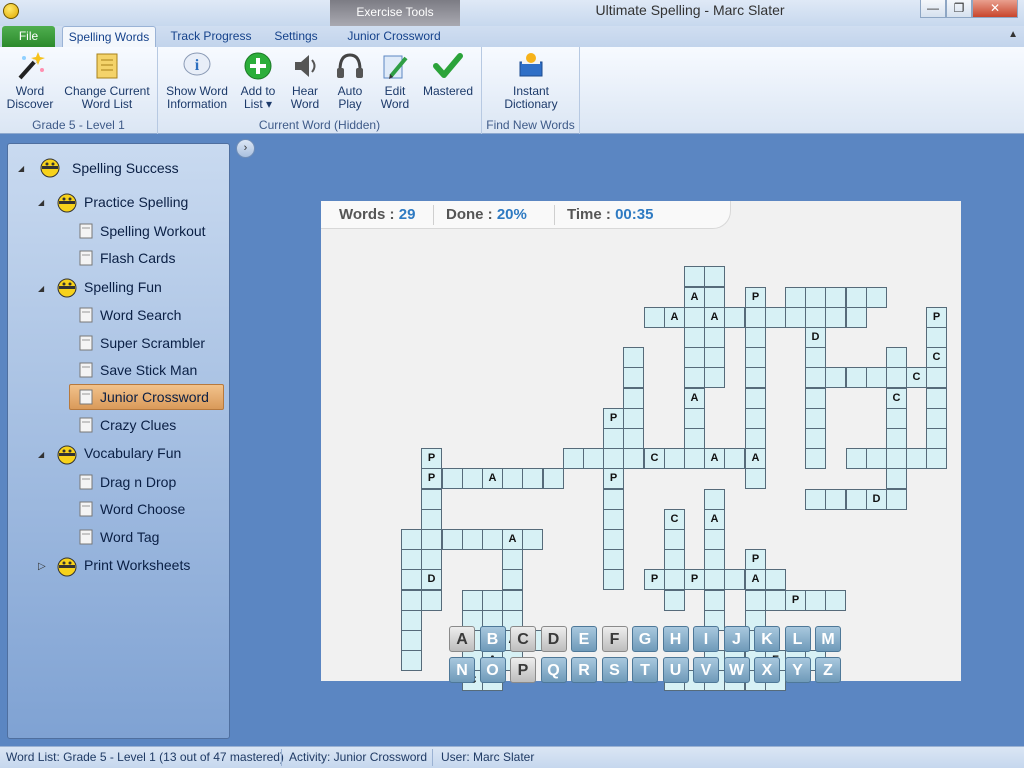 This screenshot has height=768, width=1024. Describe the element at coordinates (107, 80) in the screenshot. I see `change-word-list-button: Change Current Word List` at that location.